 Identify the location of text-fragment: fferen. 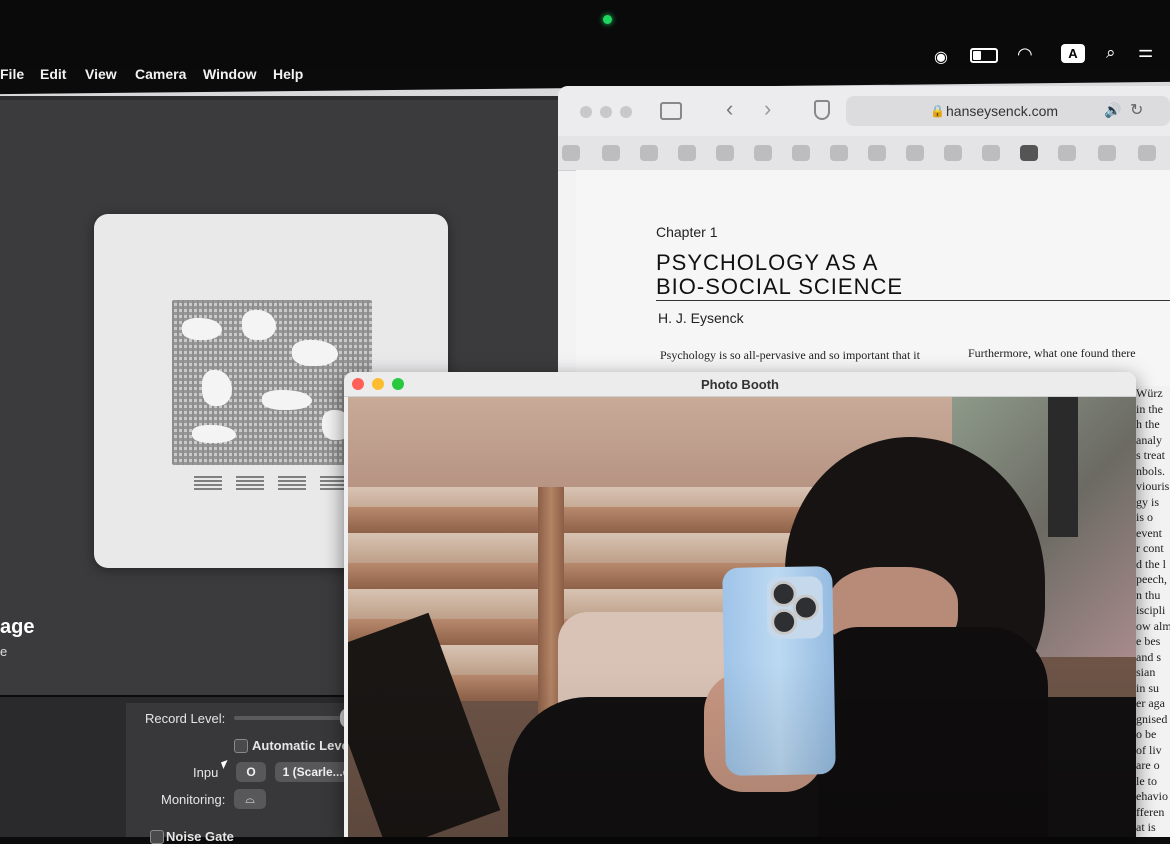
(1150, 811).